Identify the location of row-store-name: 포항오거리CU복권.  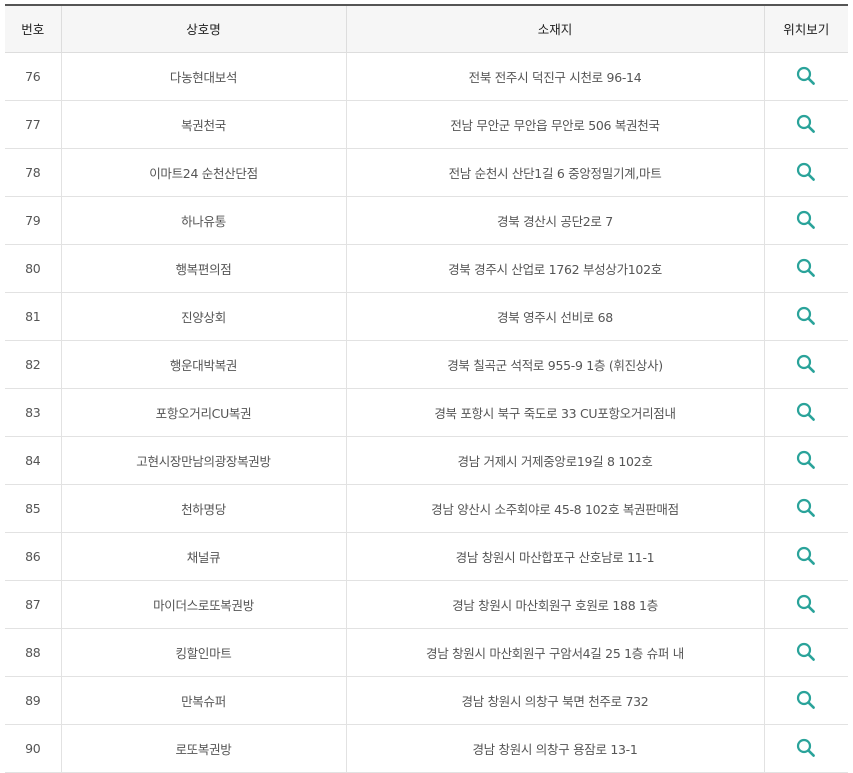
(203, 412).